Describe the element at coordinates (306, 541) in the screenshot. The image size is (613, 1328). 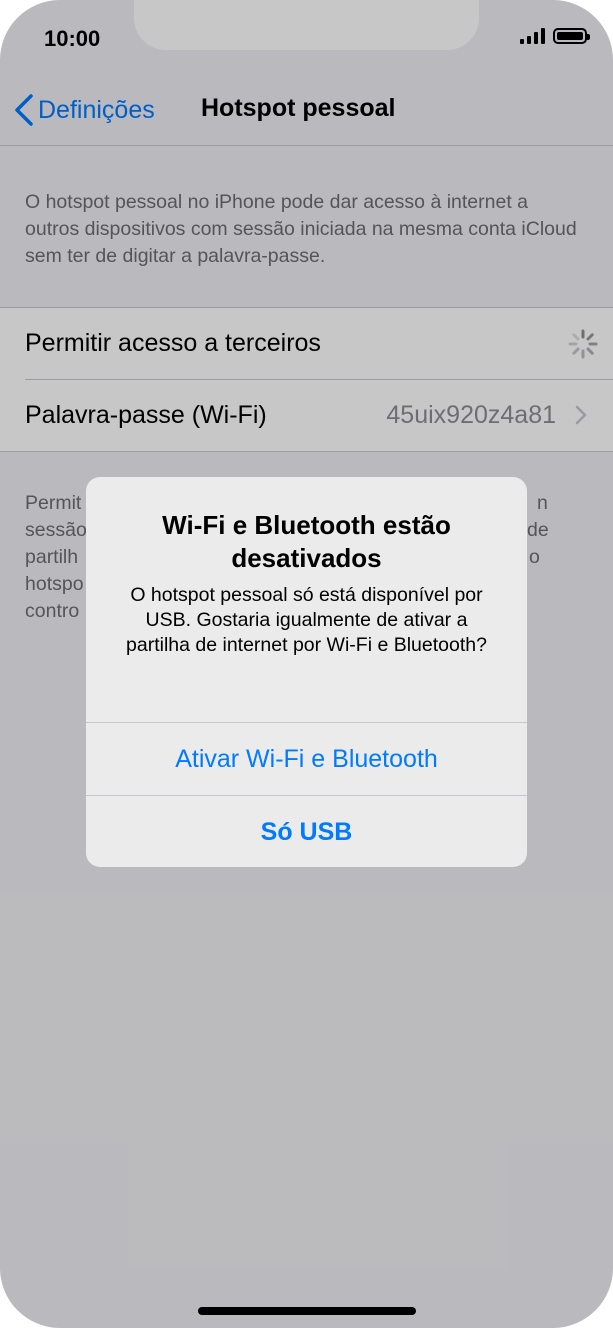
I see `alert-title: Wi-Fi e Bluetooth estão desativados` at that location.